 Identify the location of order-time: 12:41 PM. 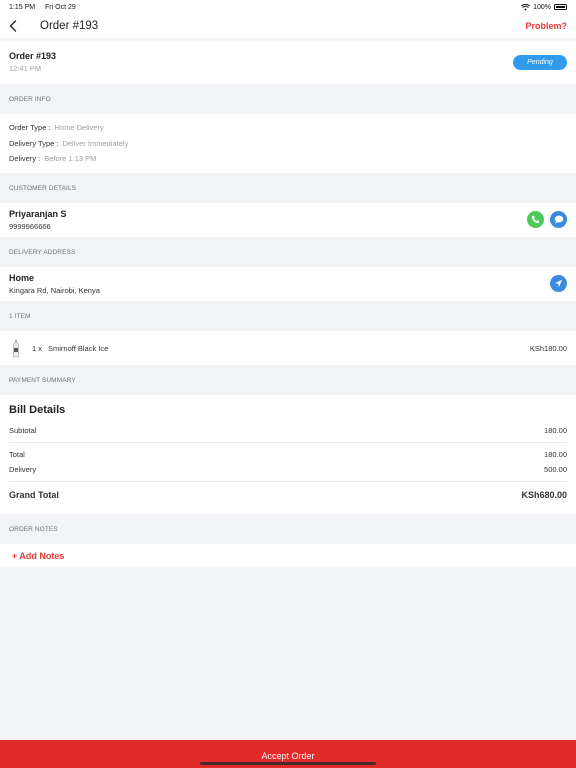
(25, 68).